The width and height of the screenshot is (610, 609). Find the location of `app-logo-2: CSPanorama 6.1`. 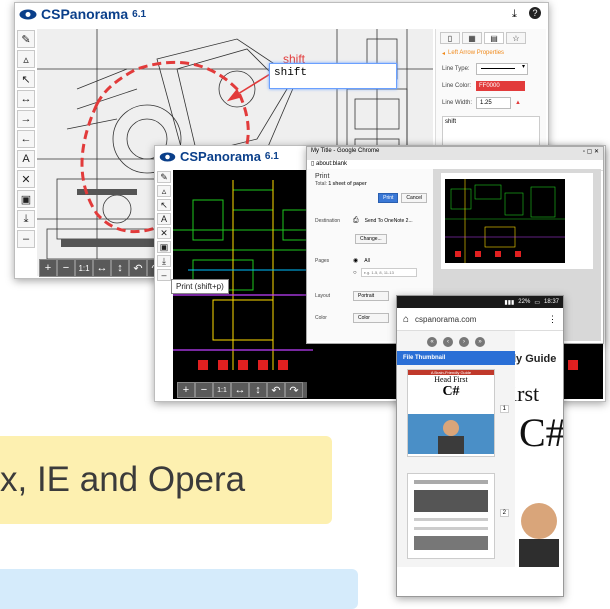

app-logo-2: CSPanorama 6.1 is located at coordinates (219, 156).